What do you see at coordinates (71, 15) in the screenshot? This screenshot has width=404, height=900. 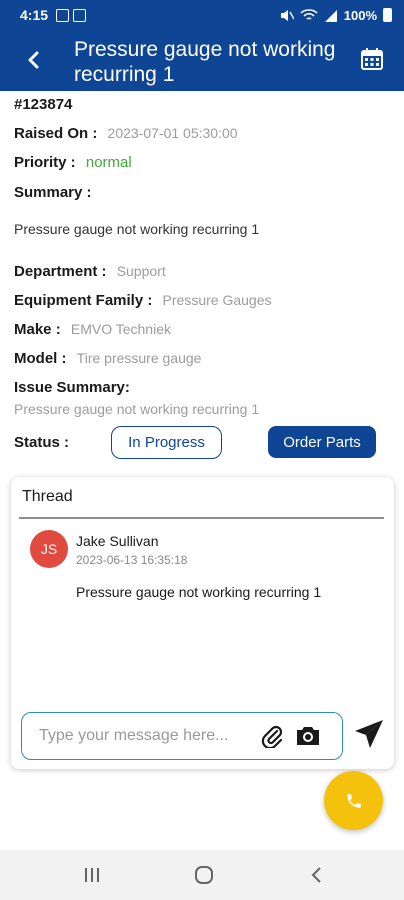 I see `notification-icons` at bounding box center [71, 15].